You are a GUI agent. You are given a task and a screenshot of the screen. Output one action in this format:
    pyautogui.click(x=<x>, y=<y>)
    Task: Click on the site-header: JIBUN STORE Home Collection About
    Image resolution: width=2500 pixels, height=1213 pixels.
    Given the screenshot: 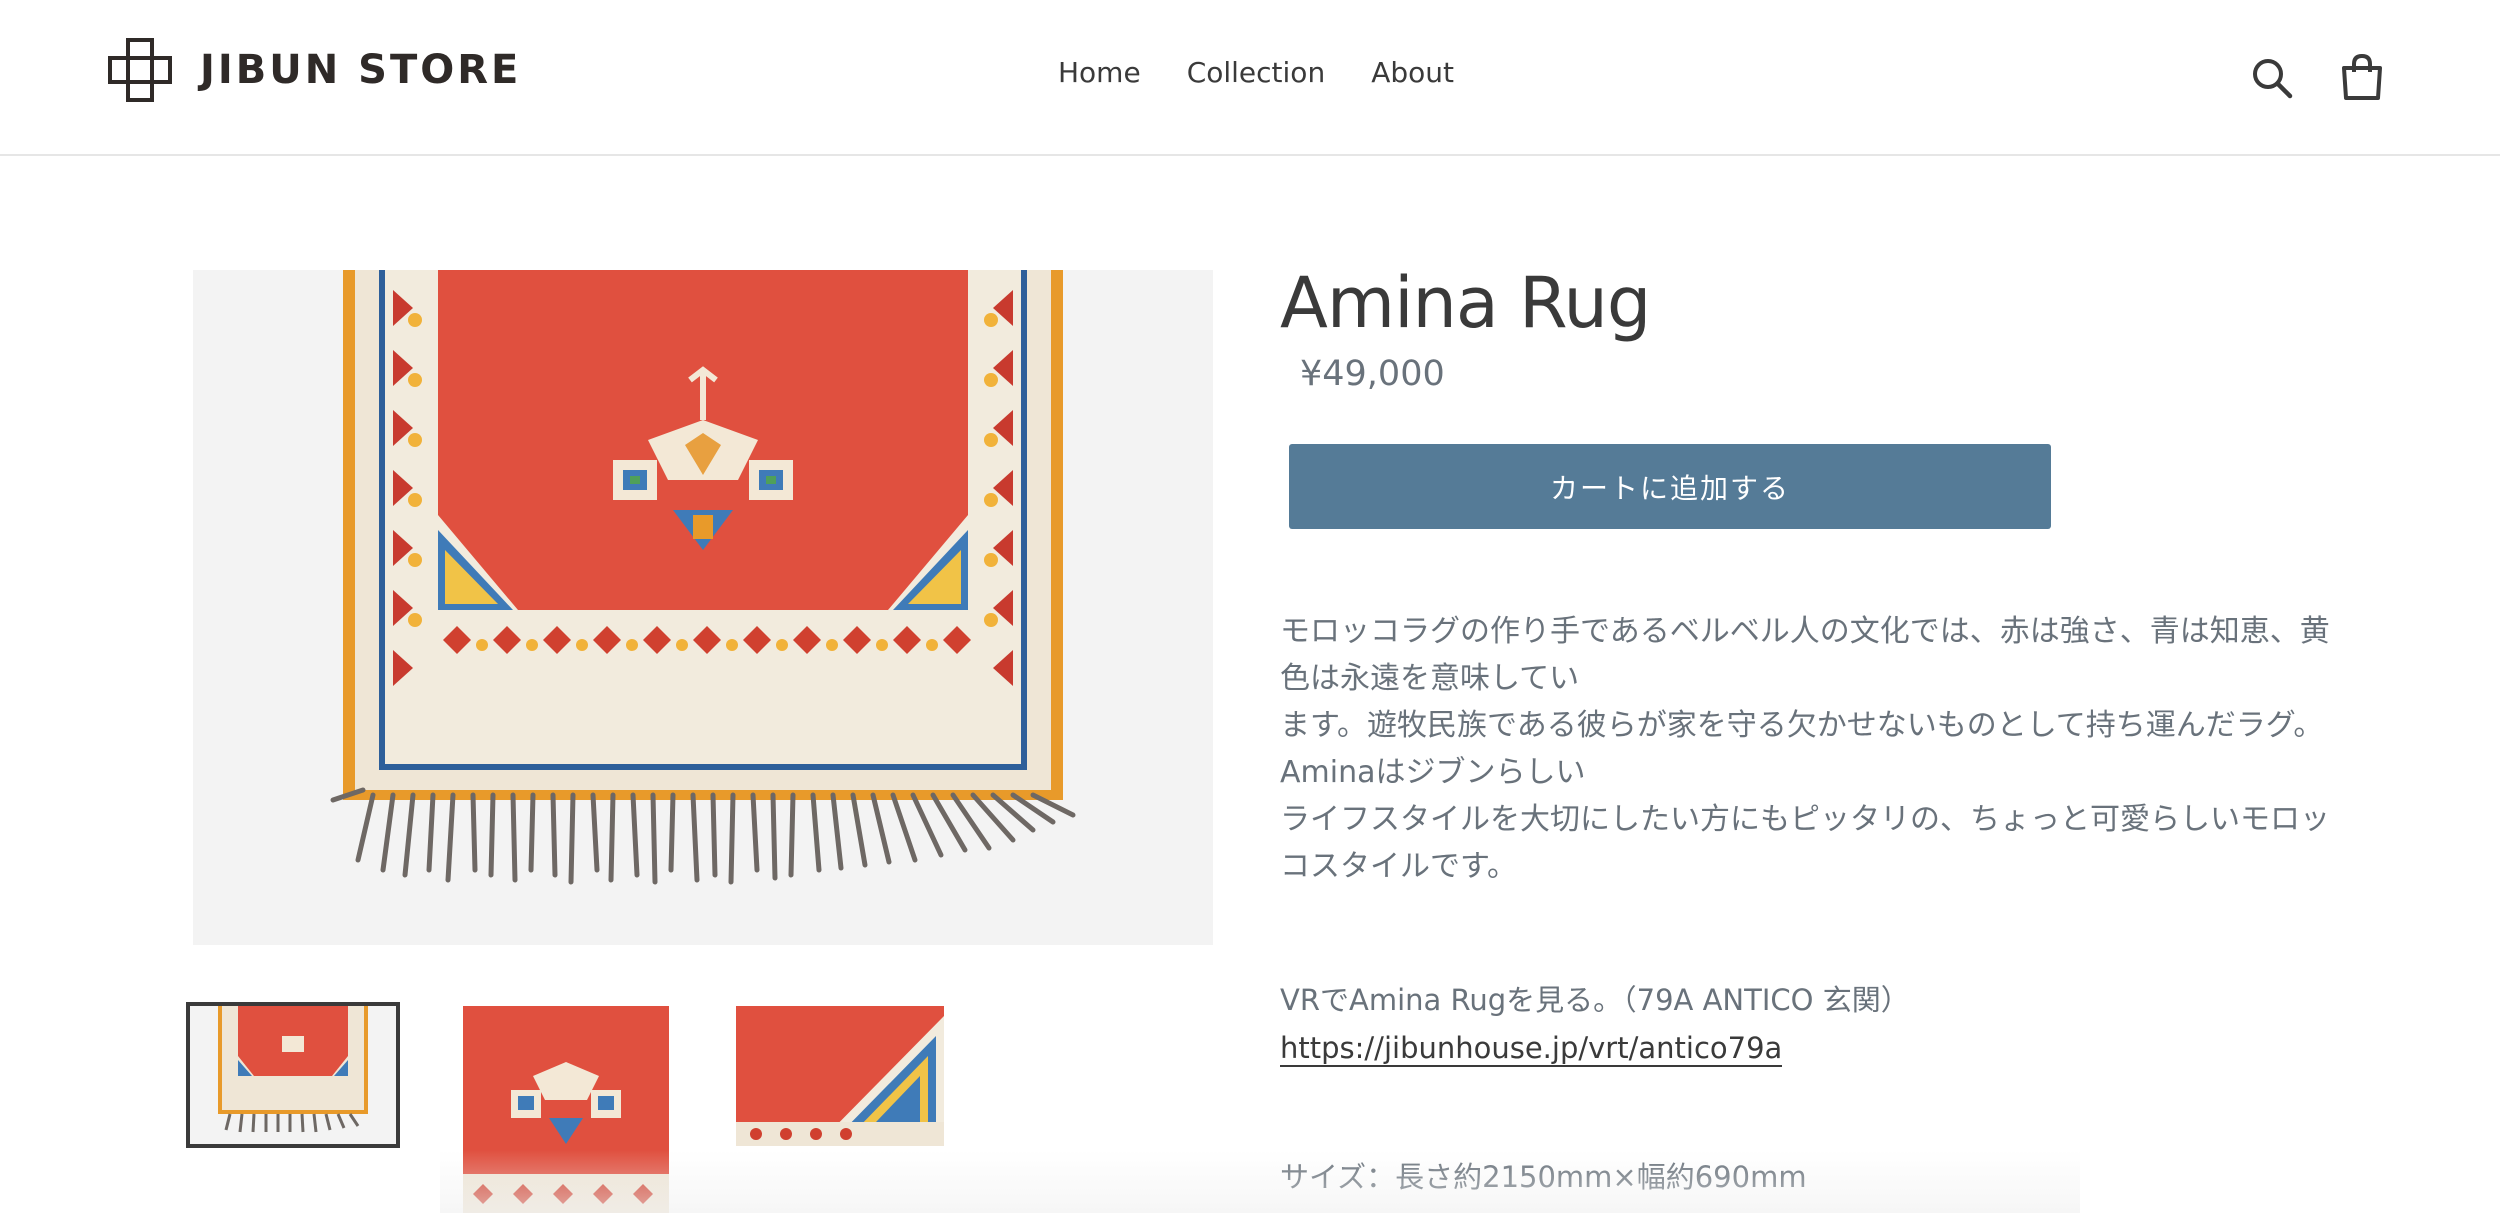 What is the action you would take?
    pyautogui.click(x=1250, y=78)
    